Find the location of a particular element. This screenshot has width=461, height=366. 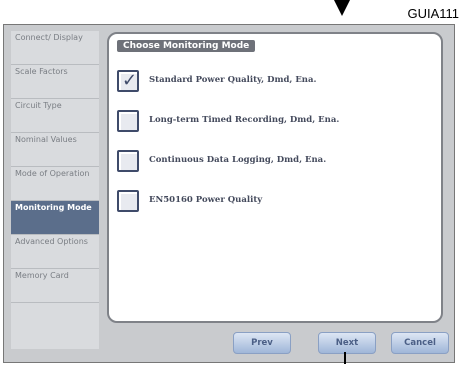

pointer-arrow-icon is located at coordinates (342, 8).